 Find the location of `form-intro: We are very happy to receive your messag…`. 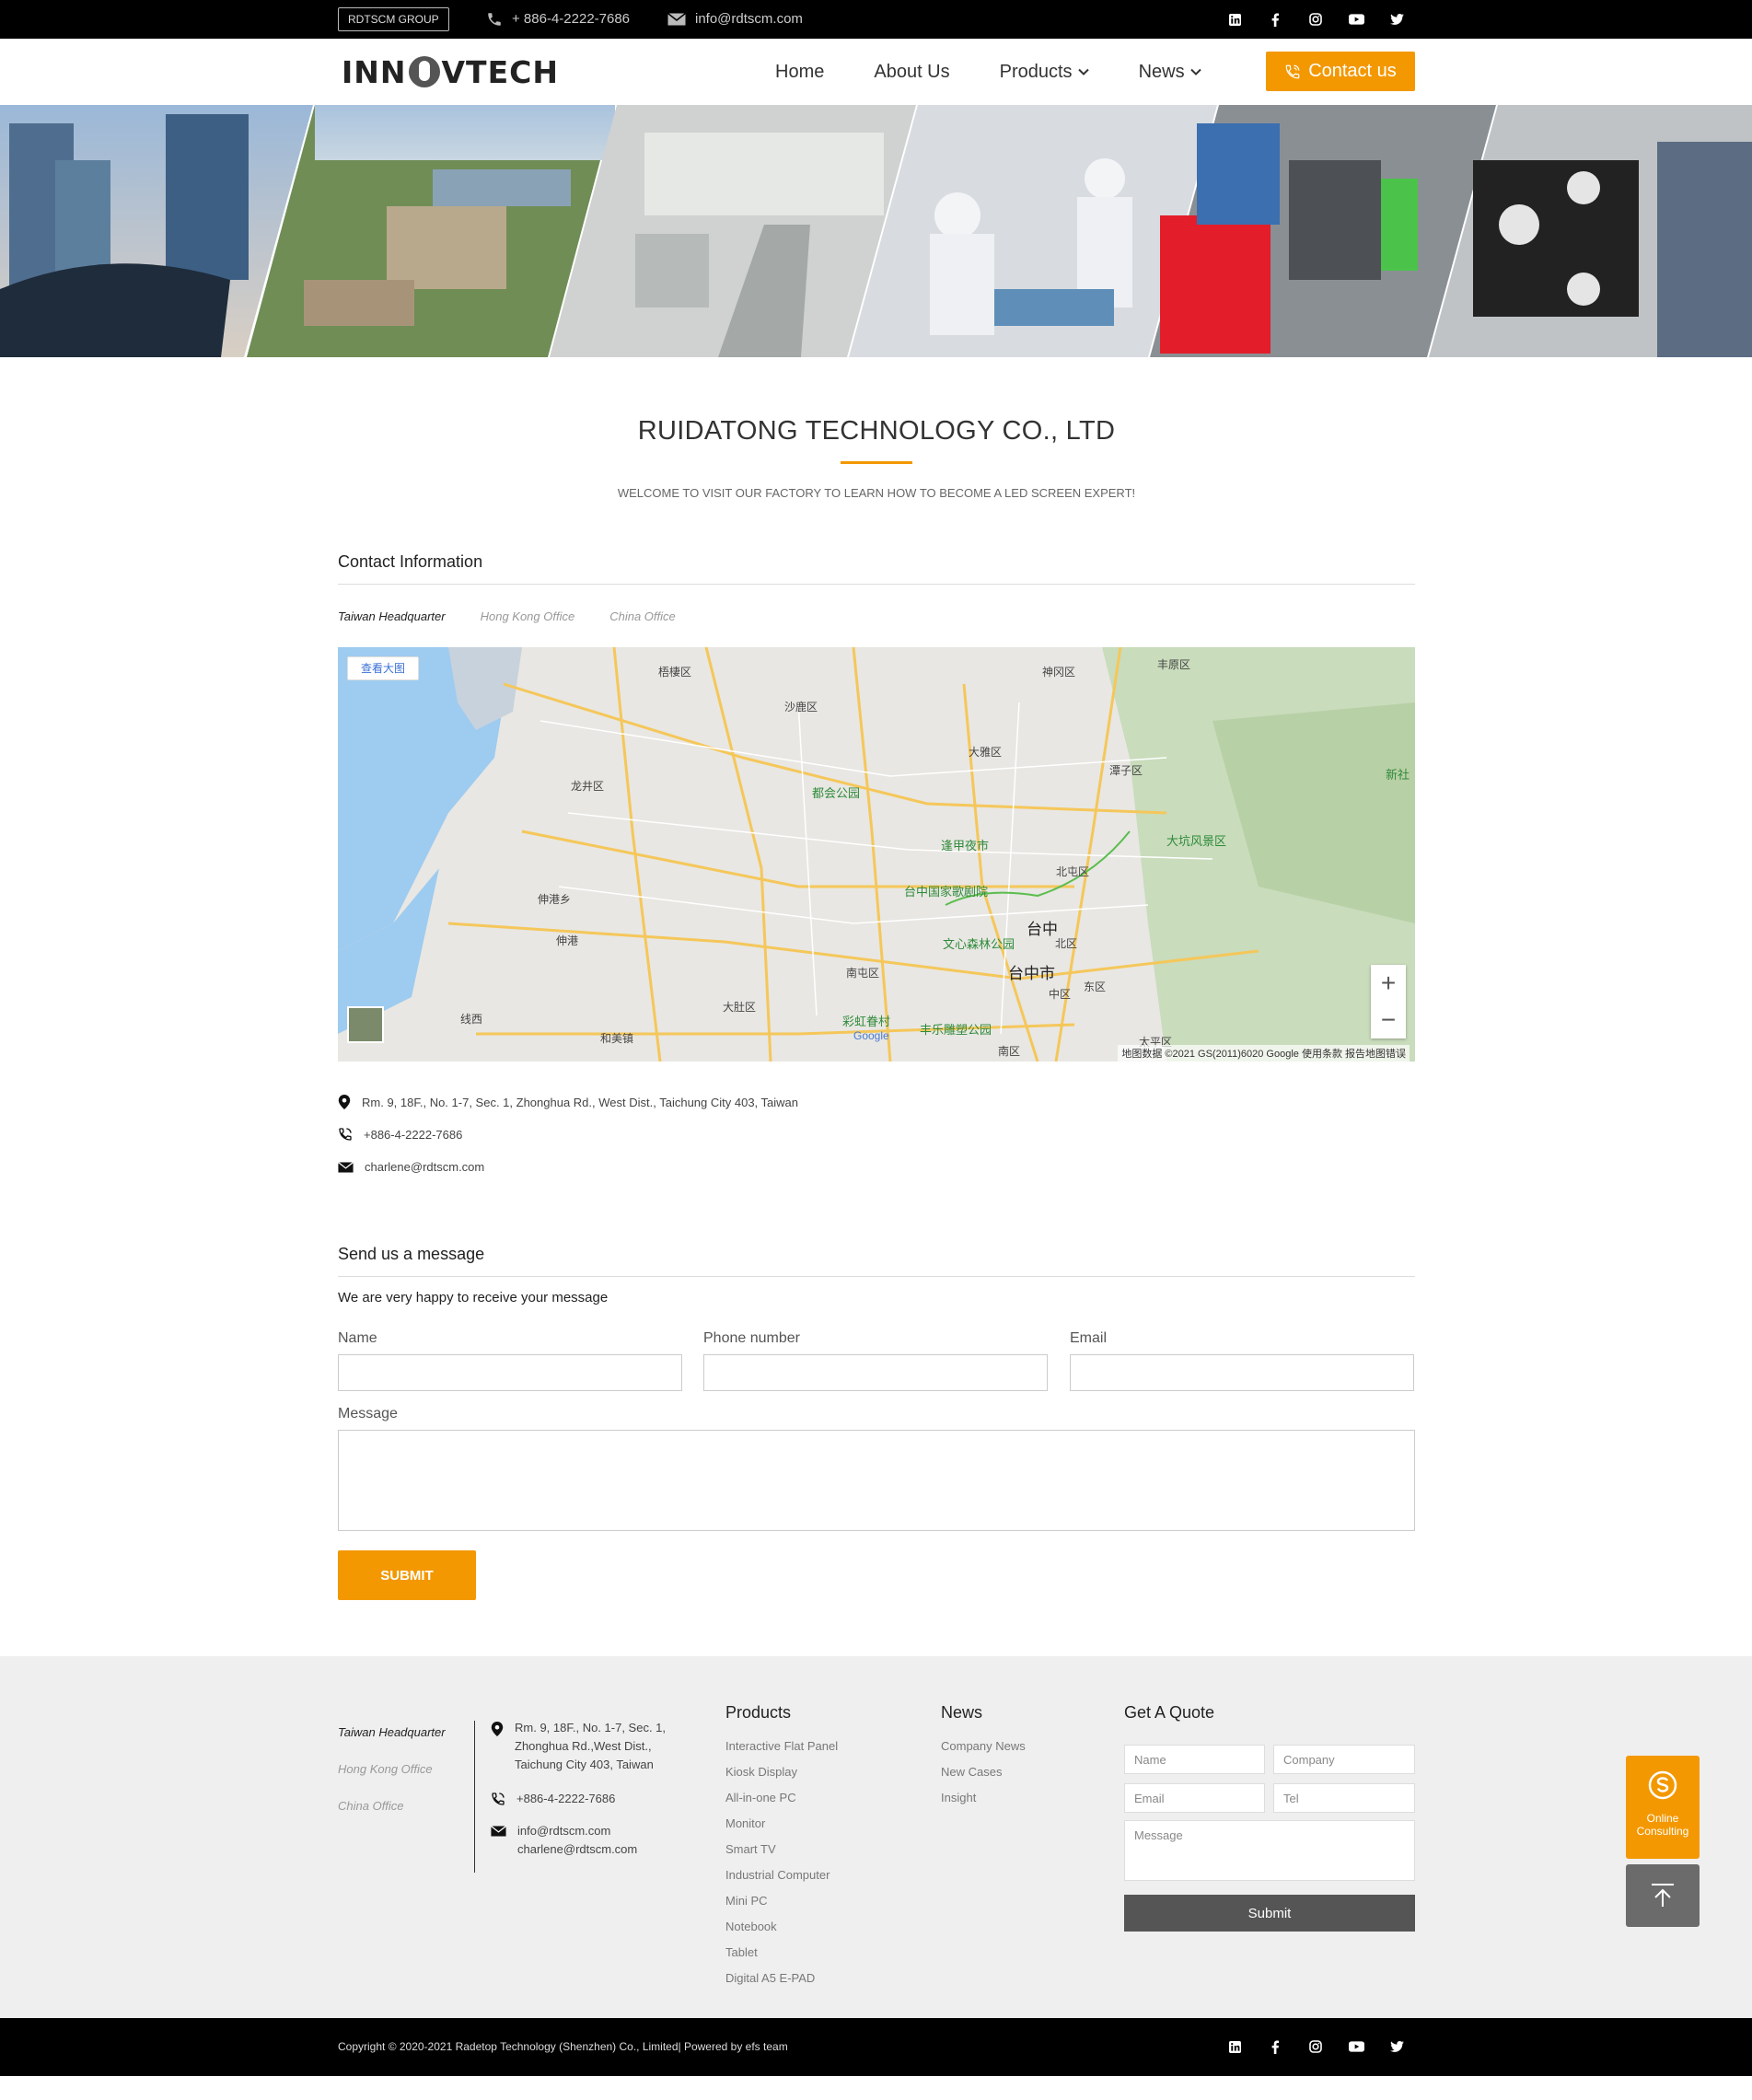

form-intro: We are very happy to receive your messag… is located at coordinates (473, 1297).